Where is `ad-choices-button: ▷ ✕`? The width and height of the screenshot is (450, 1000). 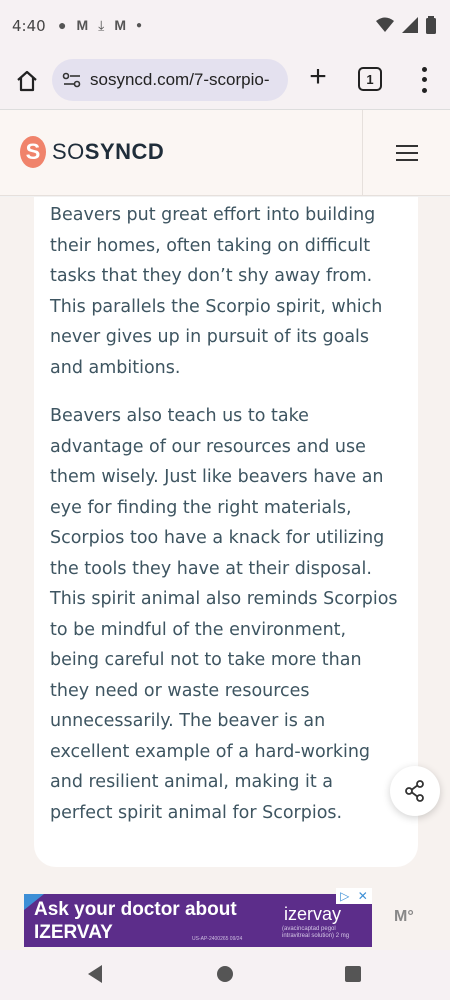 ad-choices-button: ▷ ✕ is located at coordinates (354, 896).